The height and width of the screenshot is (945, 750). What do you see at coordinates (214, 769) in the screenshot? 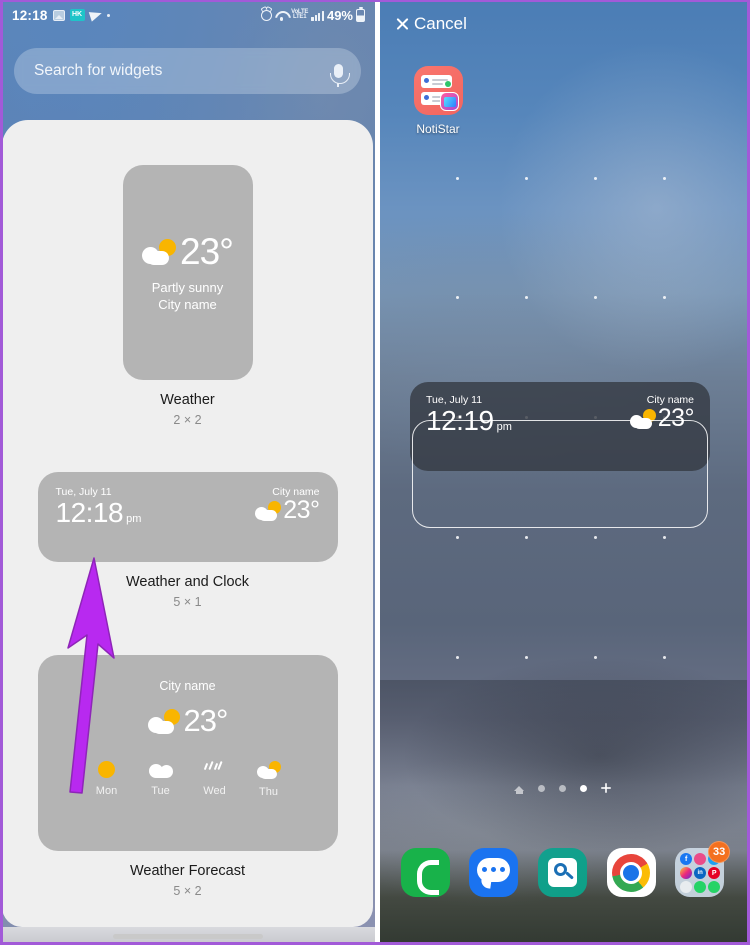
I see `rainy-icon` at bounding box center [214, 769].